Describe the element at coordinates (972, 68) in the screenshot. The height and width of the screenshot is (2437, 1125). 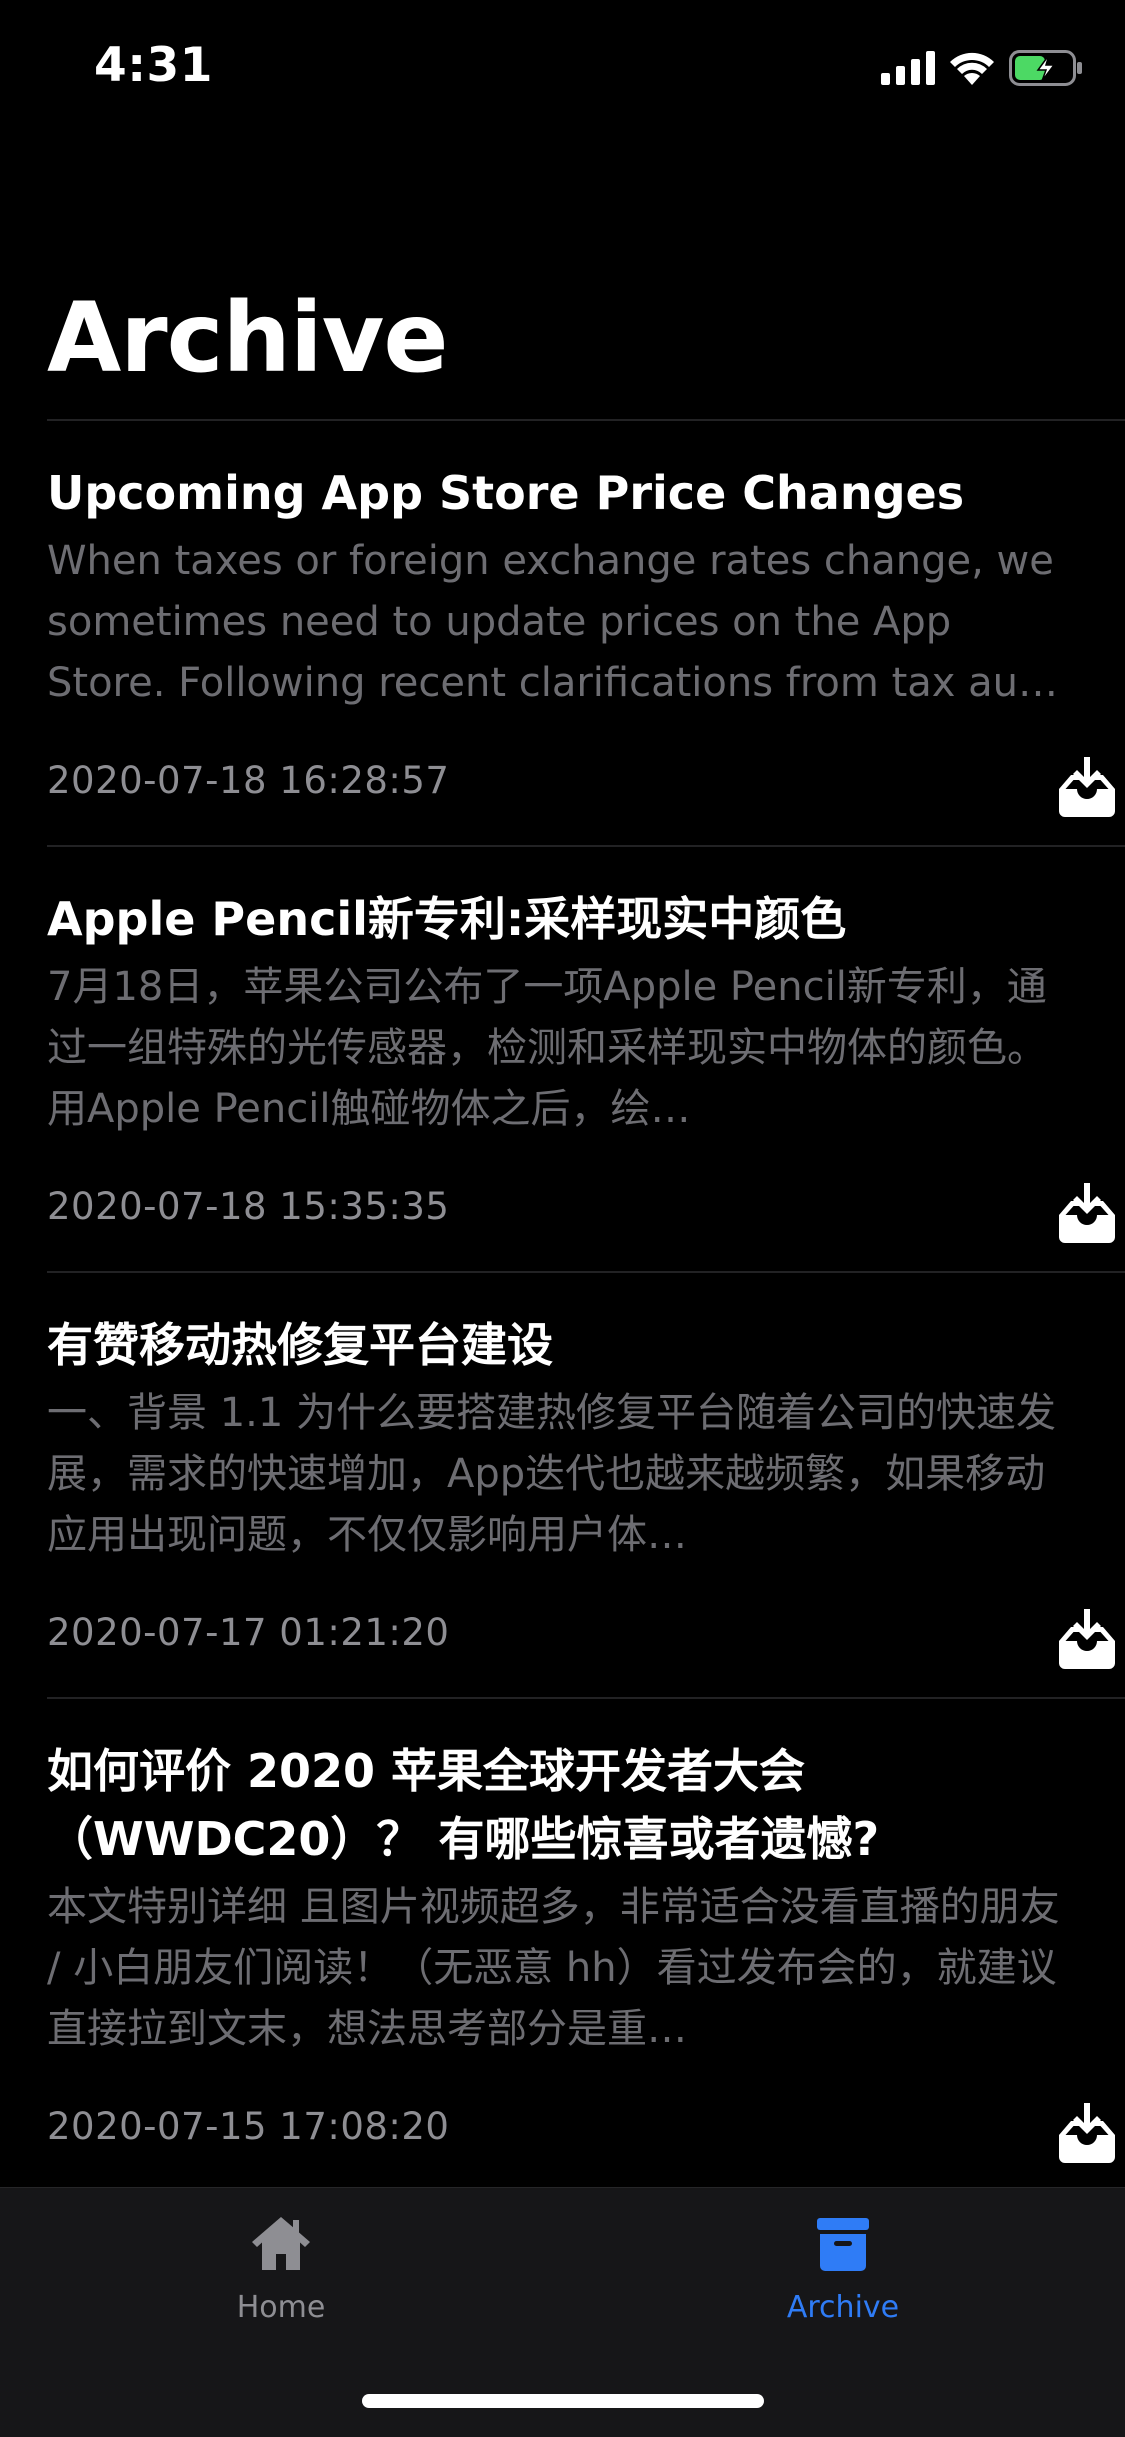
I see `wifi-icon` at that location.